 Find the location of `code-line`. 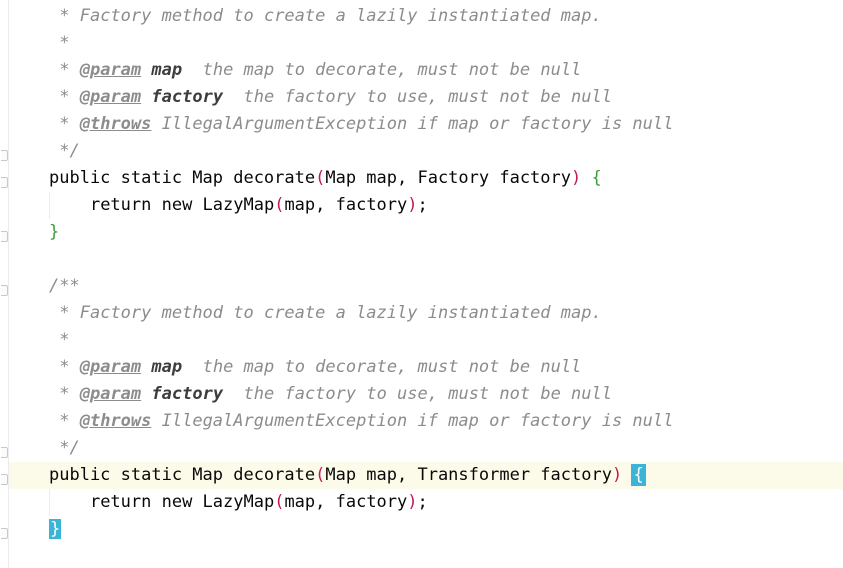

code-line is located at coordinates (426, 259).